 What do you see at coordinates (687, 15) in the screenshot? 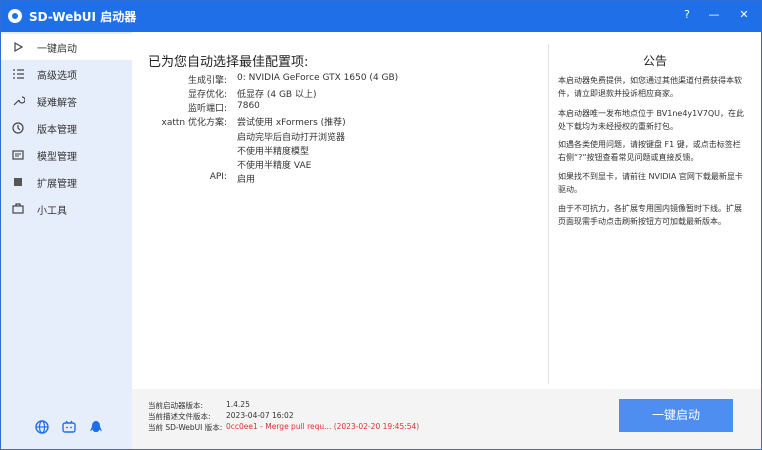
I see `help-button: ?` at bounding box center [687, 15].